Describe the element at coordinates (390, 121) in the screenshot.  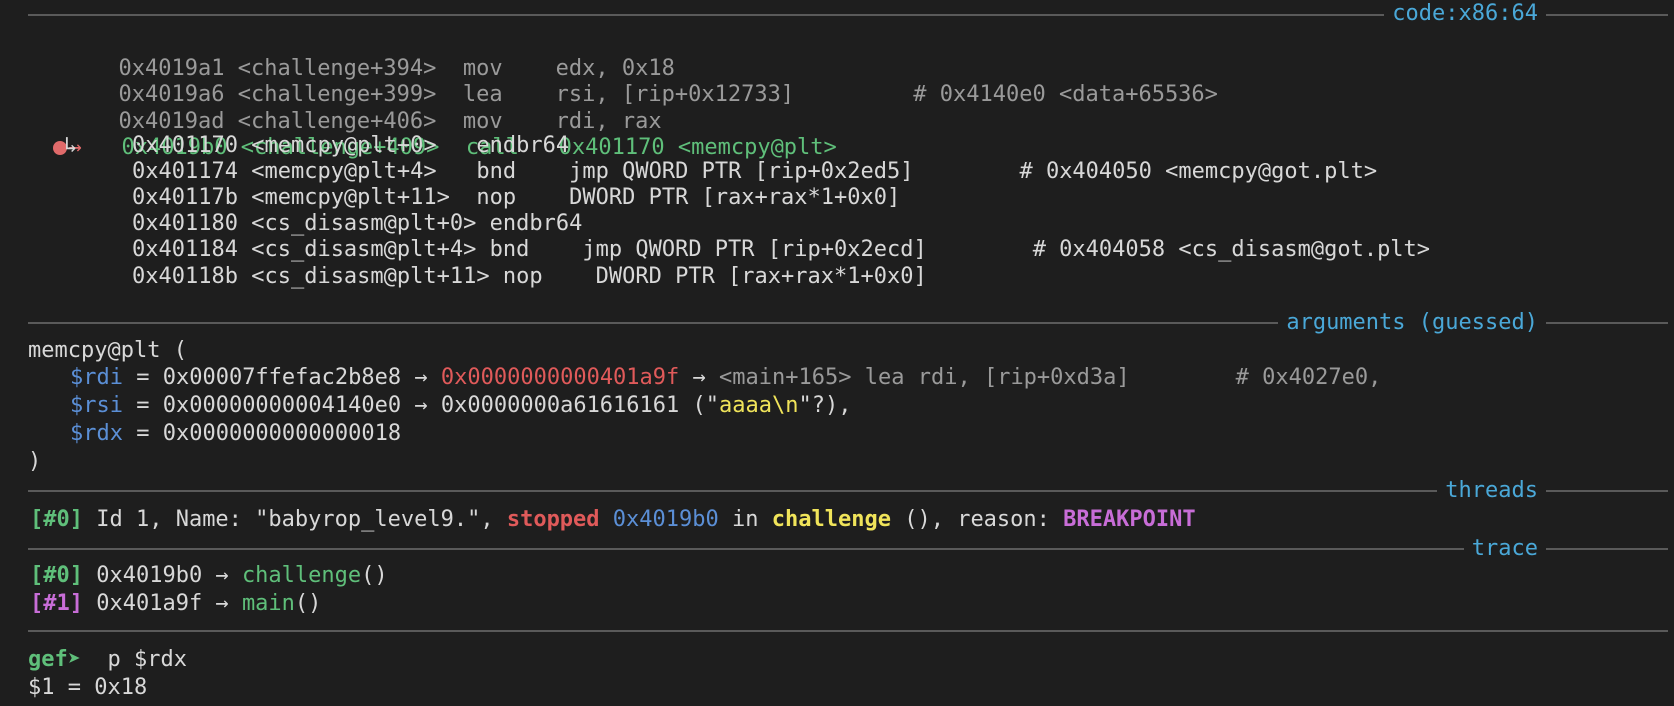
I see `code-line: 0x4019ad <challenge+406> mov rdi, rax` at that location.